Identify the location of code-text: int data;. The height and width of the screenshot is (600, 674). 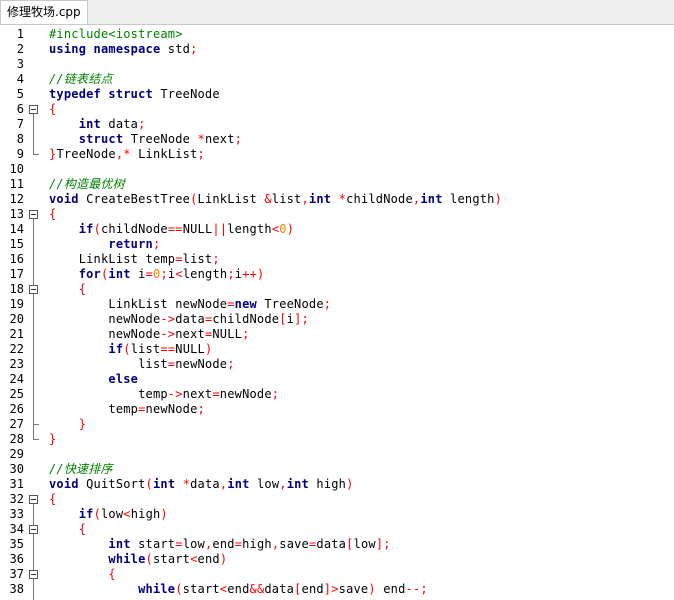
(97, 124).